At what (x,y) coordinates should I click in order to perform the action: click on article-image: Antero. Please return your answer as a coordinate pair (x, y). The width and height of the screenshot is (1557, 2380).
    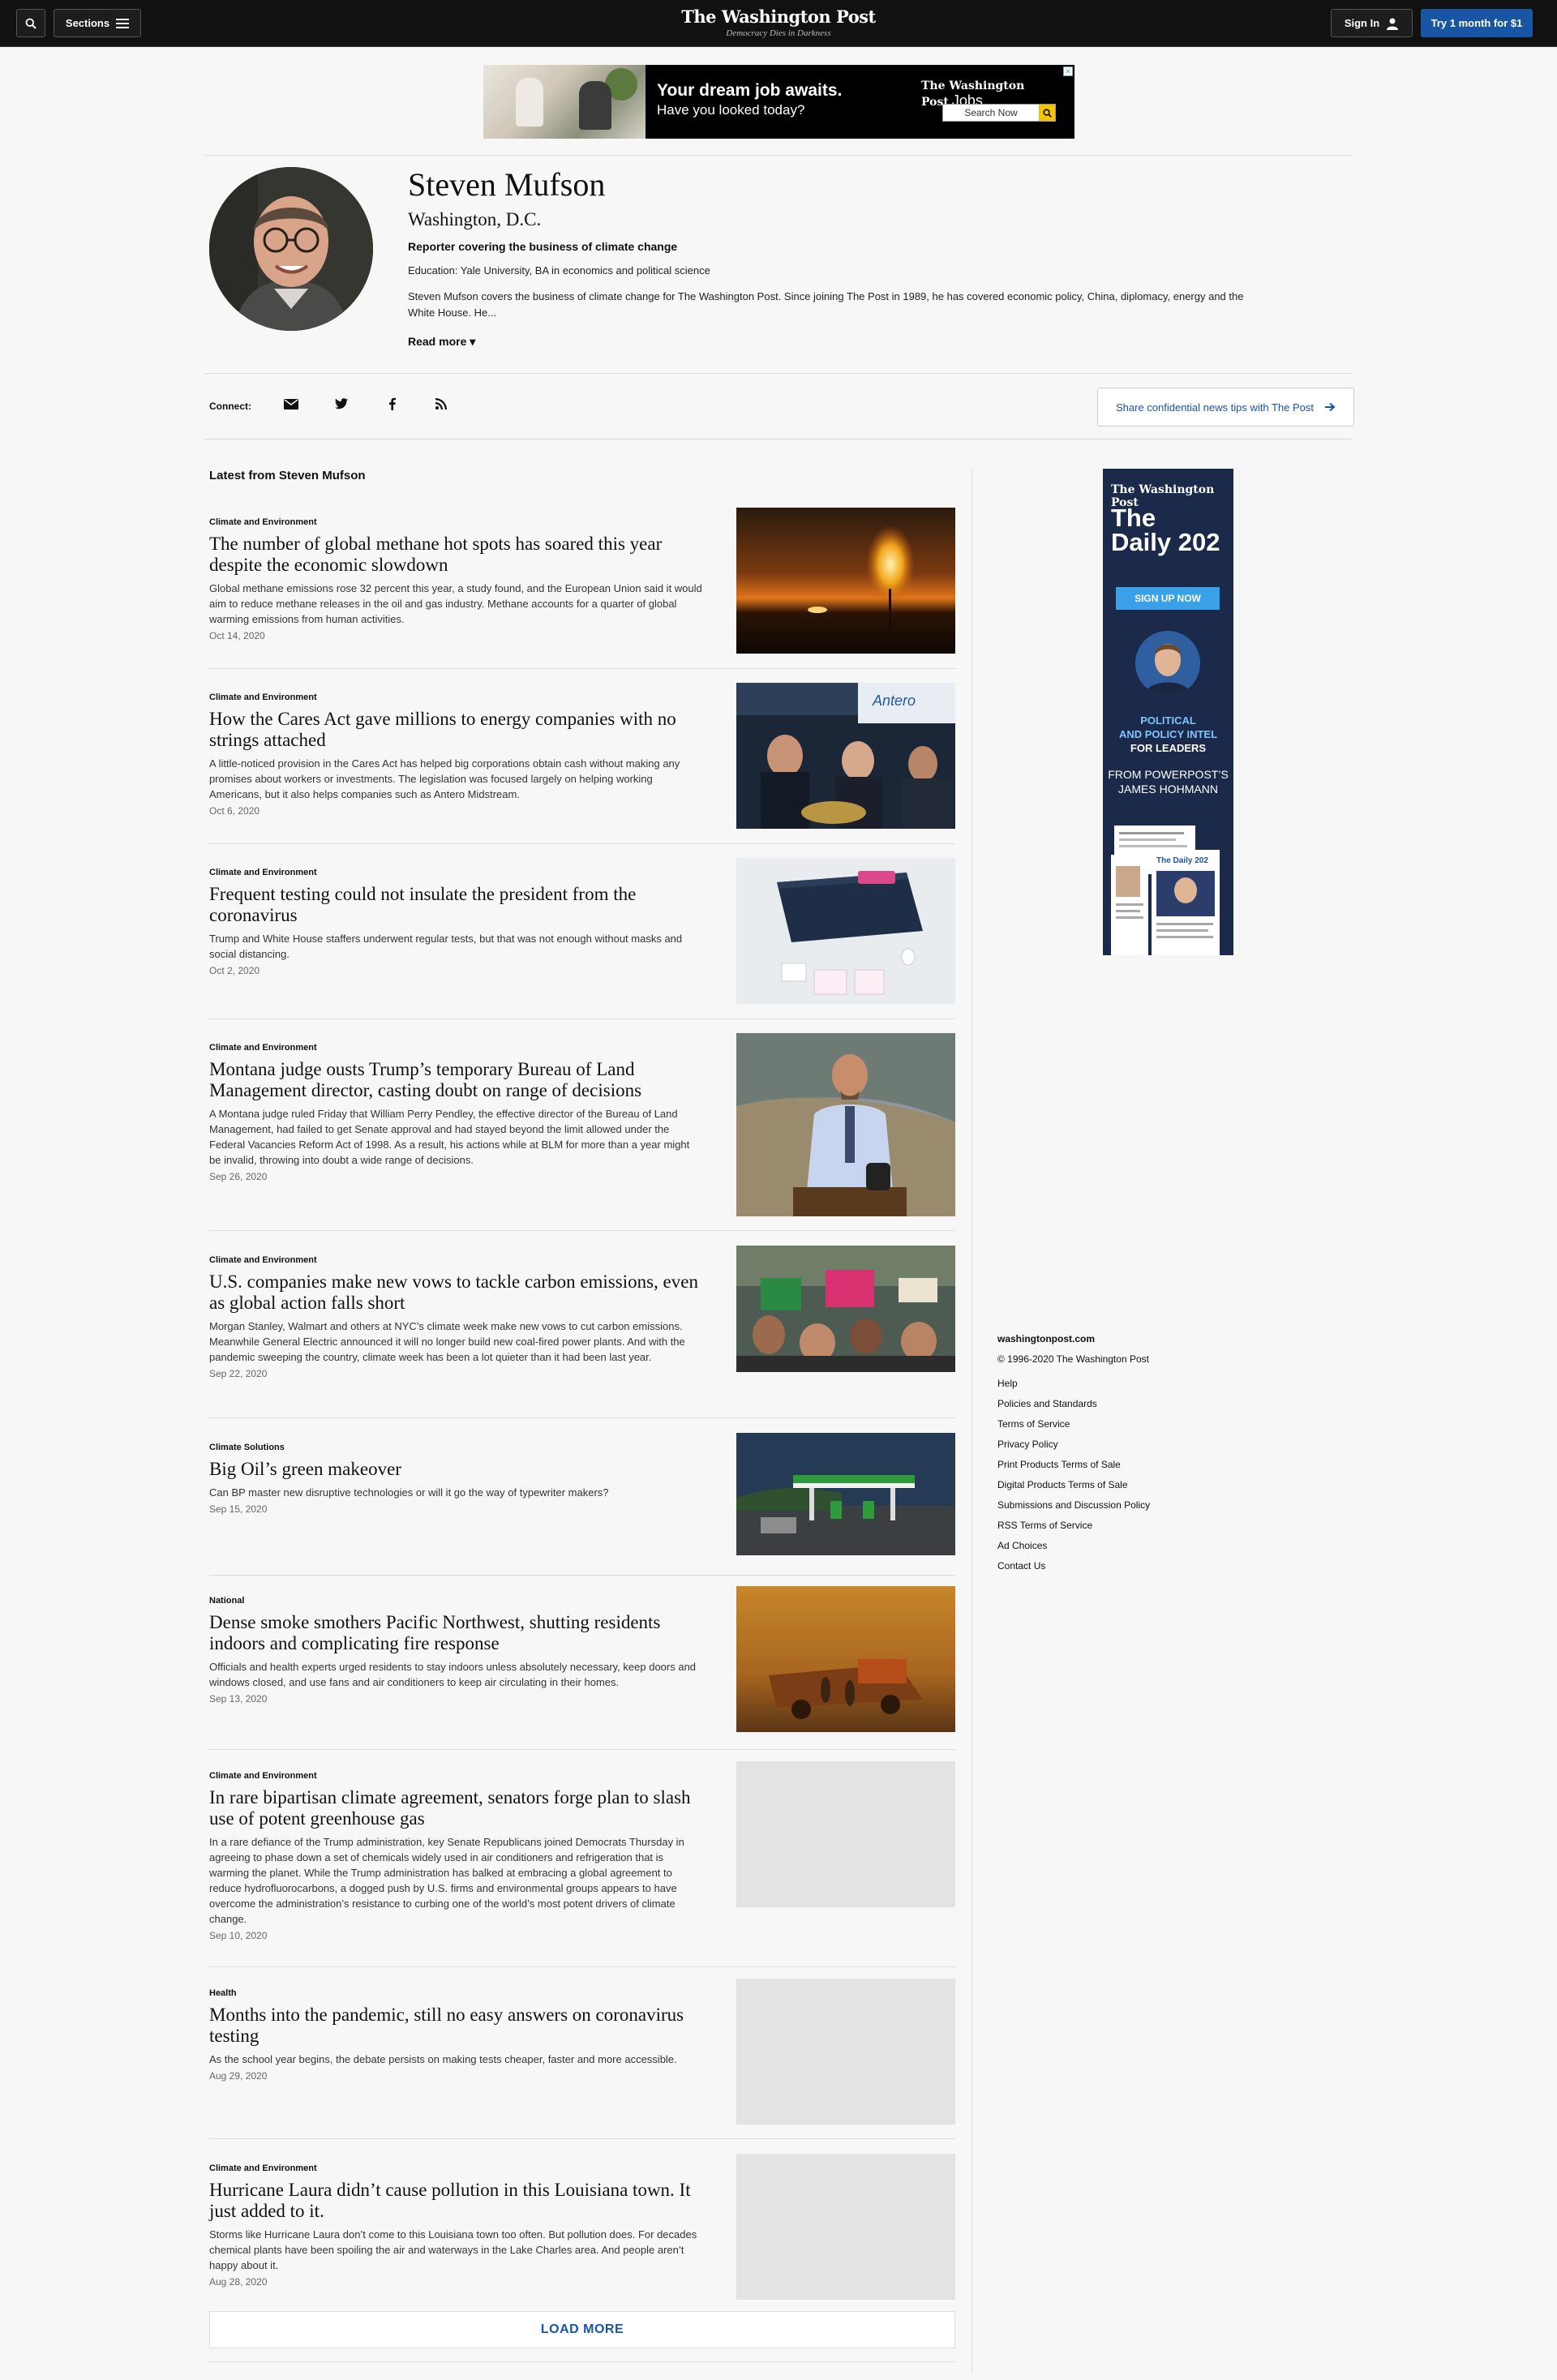
    Looking at the image, I should click on (845, 756).